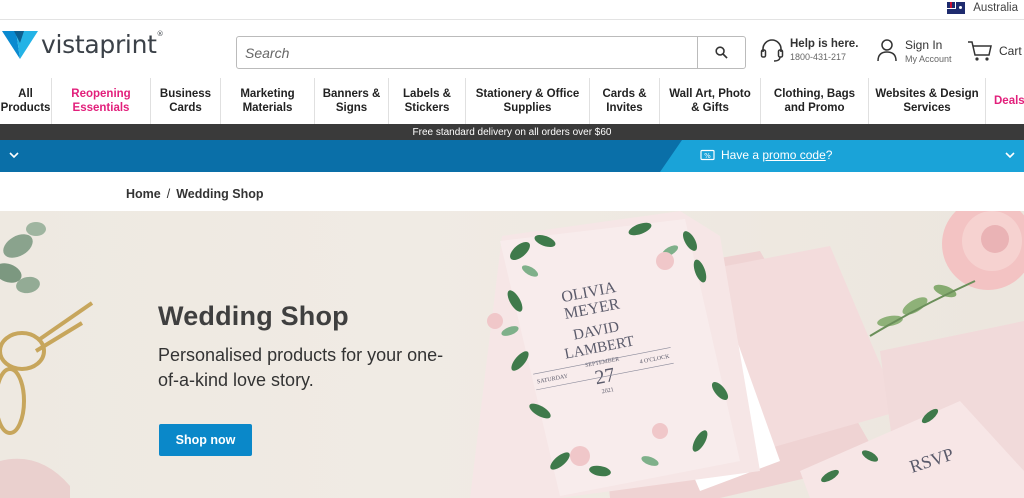  I want to click on search-bar, so click(491, 52).